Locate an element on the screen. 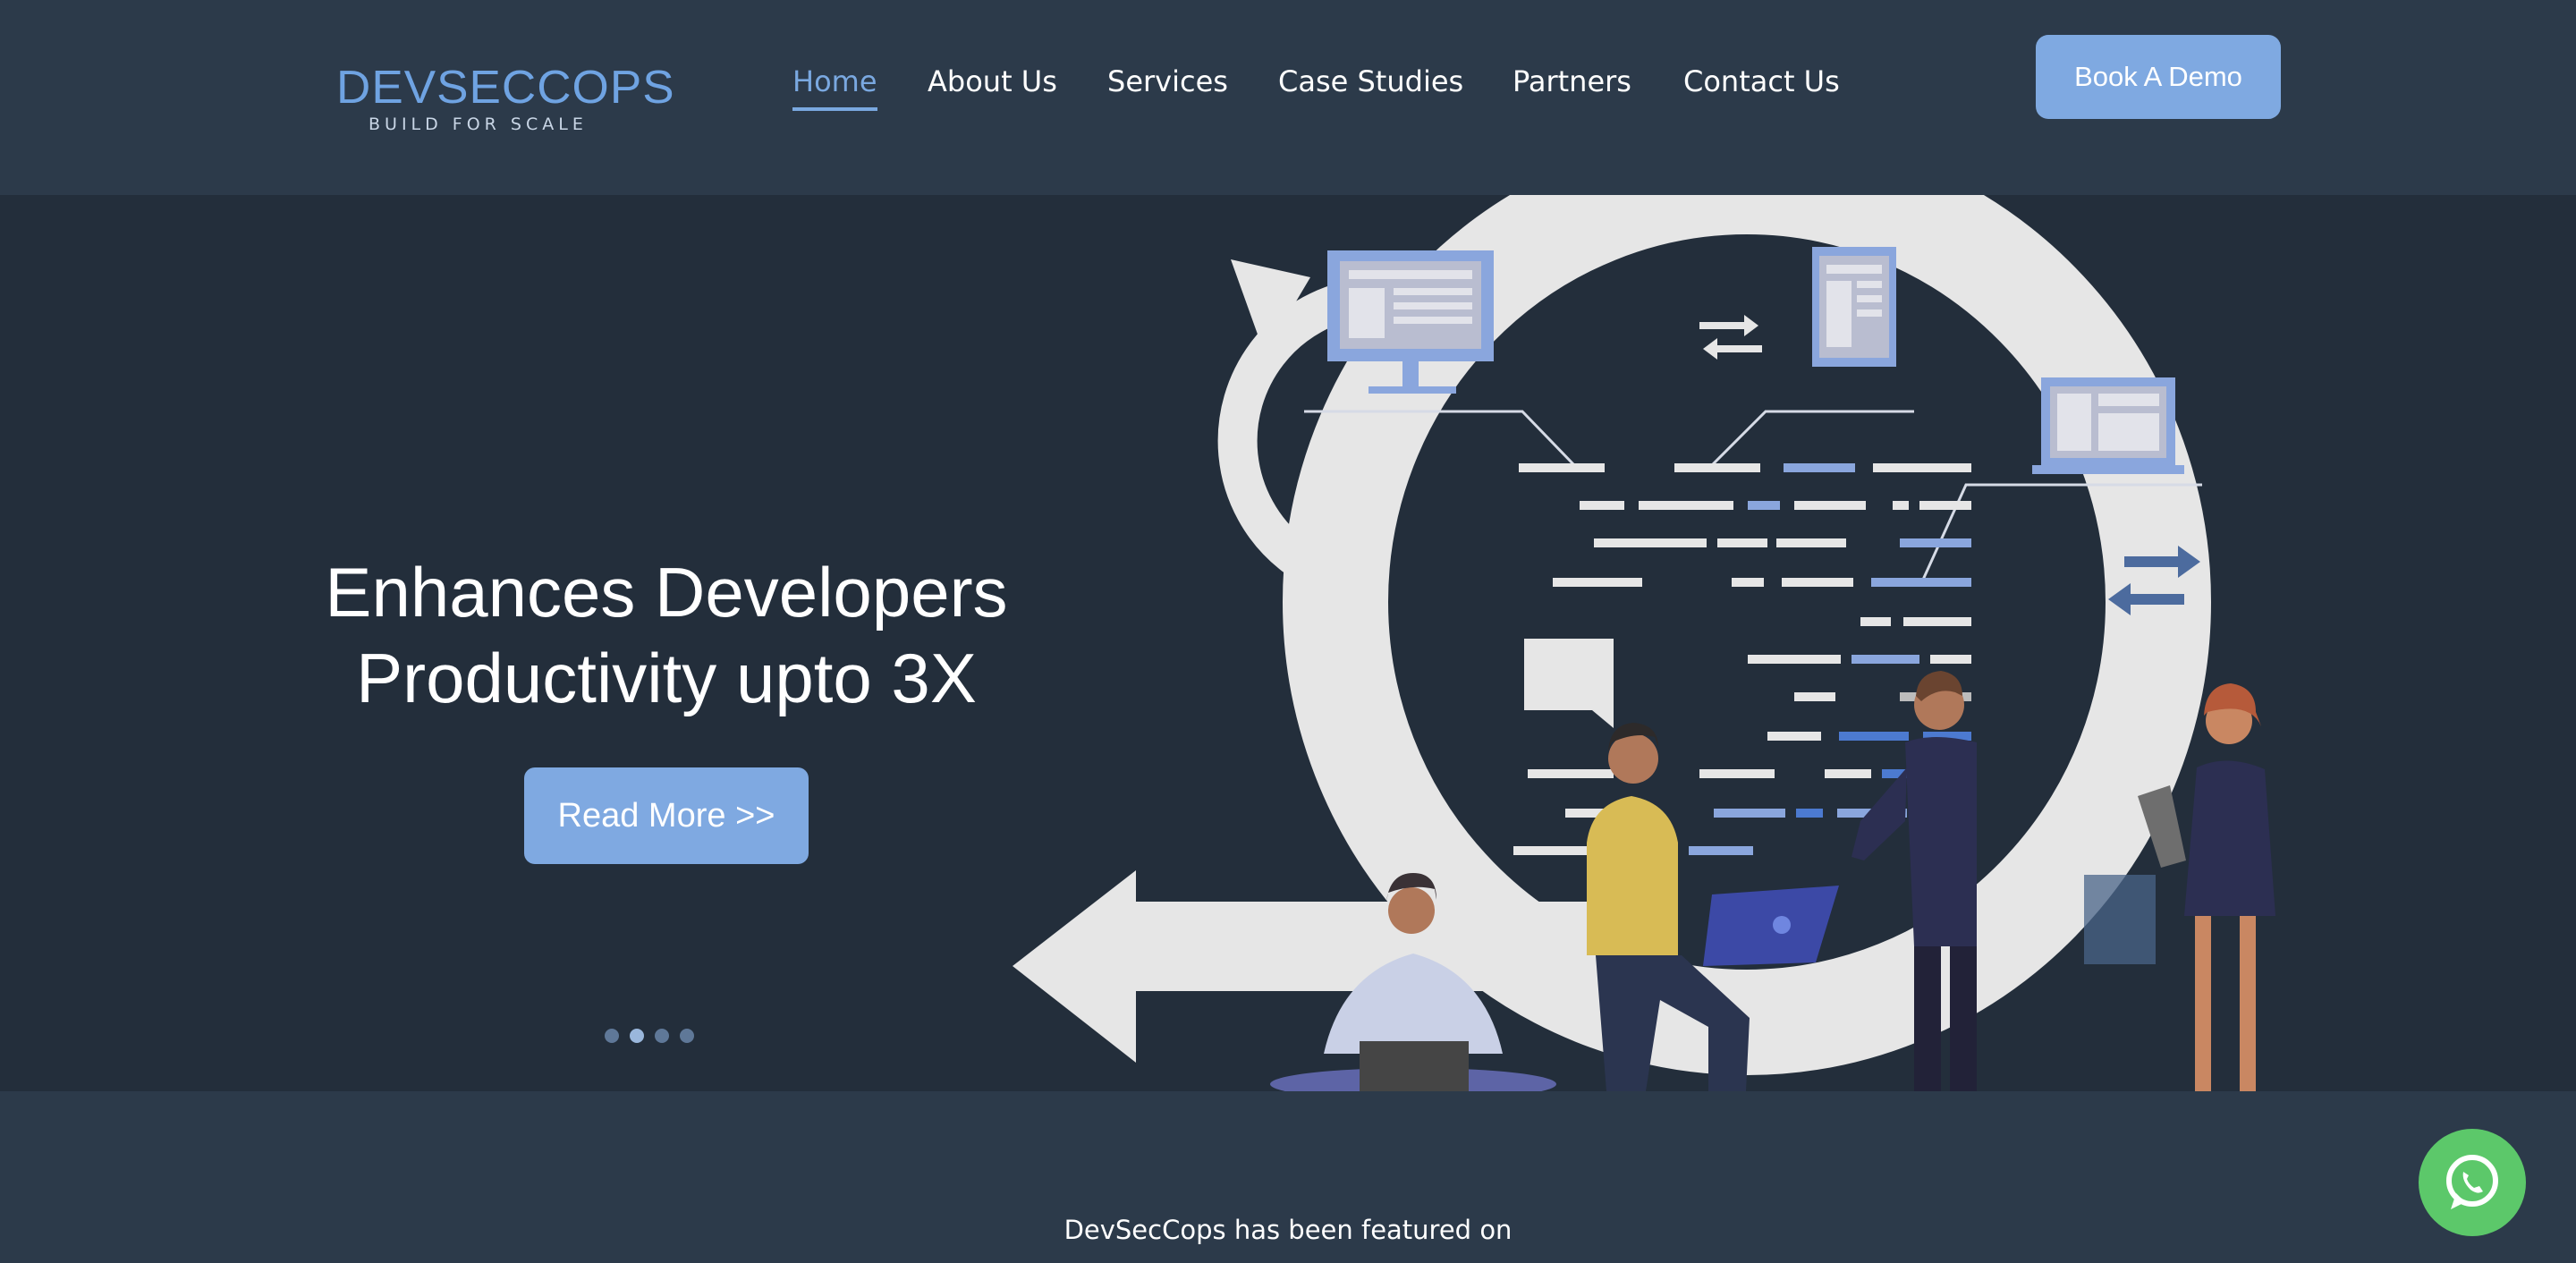  nav-about-us: About Us is located at coordinates (992, 81).